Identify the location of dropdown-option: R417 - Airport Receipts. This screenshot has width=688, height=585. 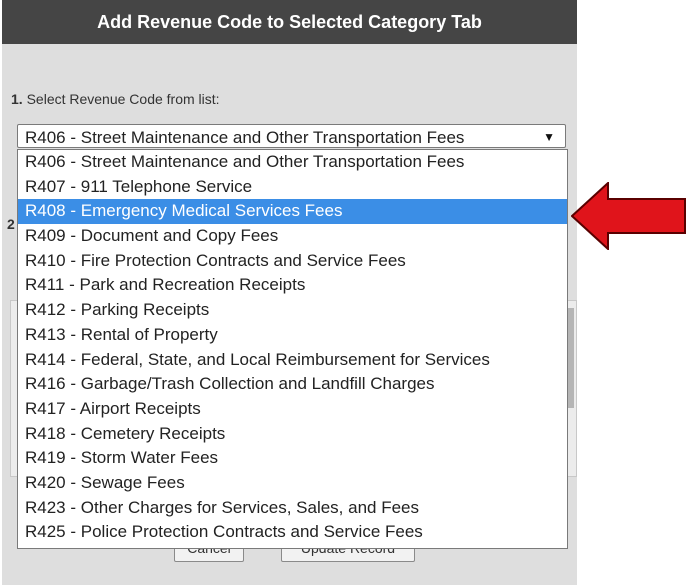
(292, 409).